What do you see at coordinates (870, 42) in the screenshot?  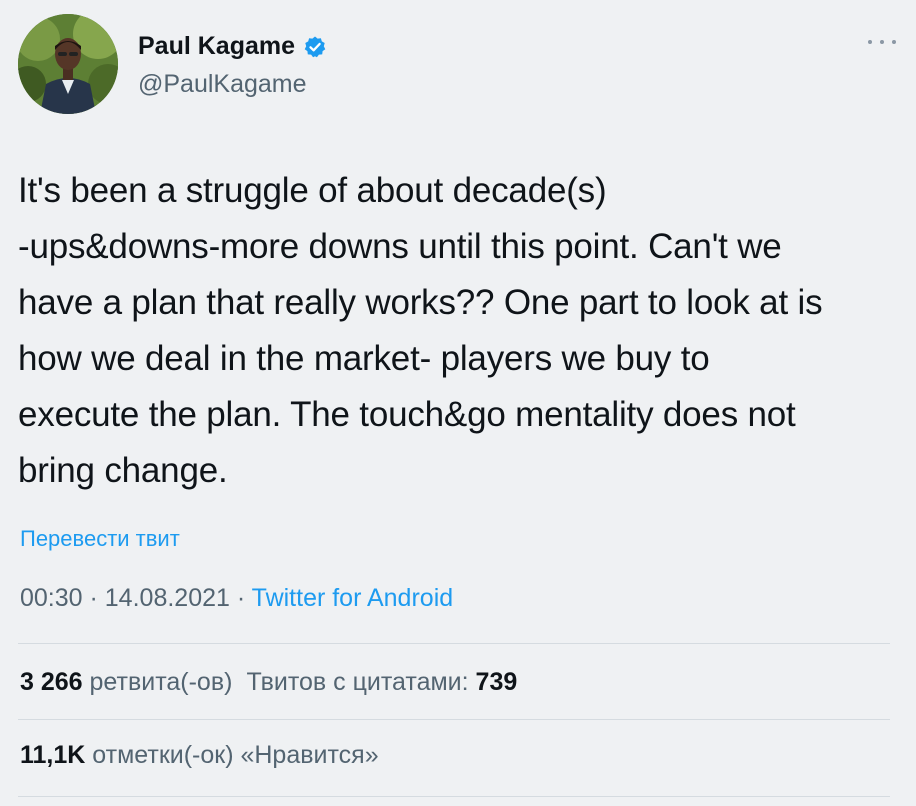 I see `more-horizontal-icon` at bounding box center [870, 42].